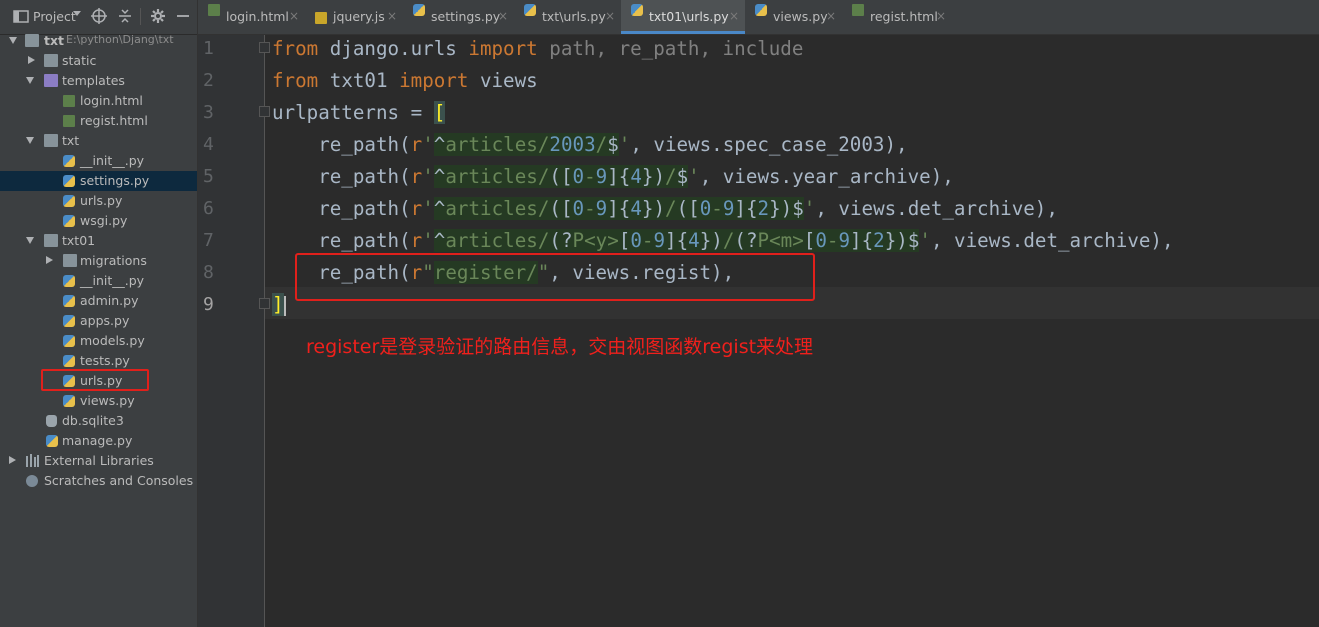 Image resolution: width=1319 pixels, height=627 pixels. What do you see at coordinates (125, 16) in the screenshot?
I see `collapse-all-icon` at bounding box center [125, 16].